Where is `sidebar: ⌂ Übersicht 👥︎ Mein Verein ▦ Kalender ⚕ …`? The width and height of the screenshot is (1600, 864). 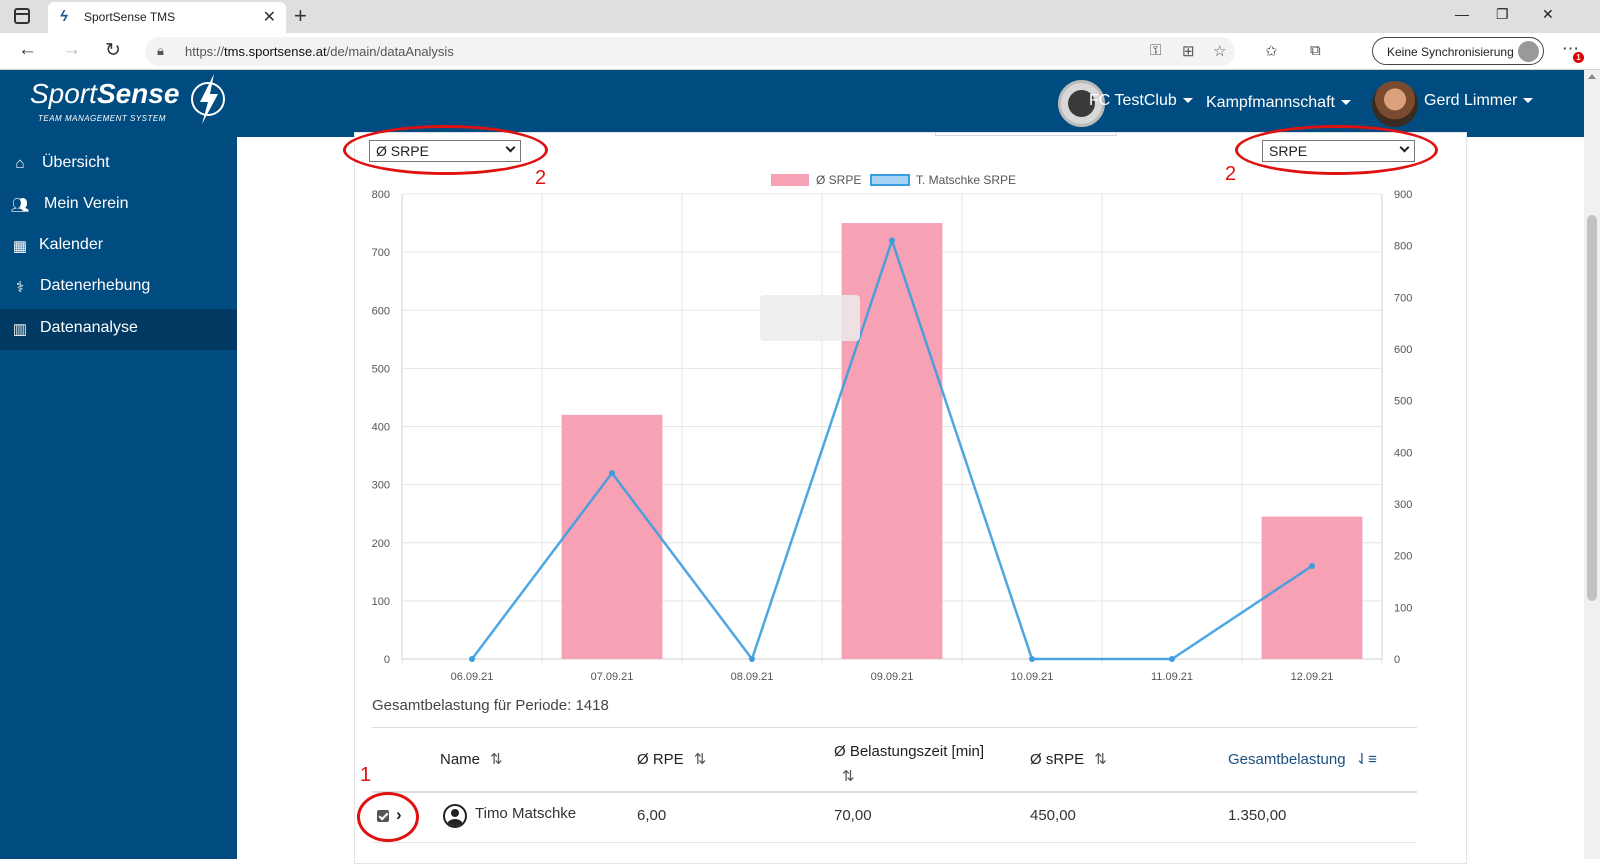
sidebar: ⌂ Übersicht 👥︎ Mein Verein ▦ Kalender ⚕ … is located at coordinates (118, 498).